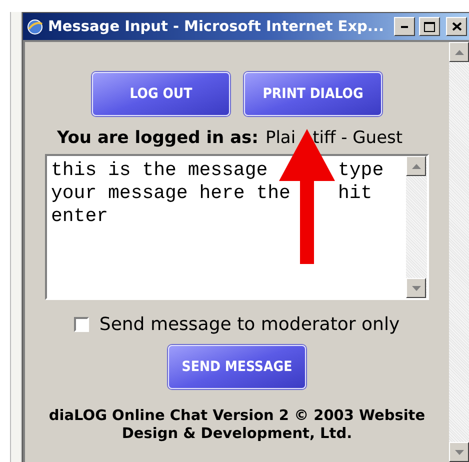  I want to click on close-icon, so click(457, 26).